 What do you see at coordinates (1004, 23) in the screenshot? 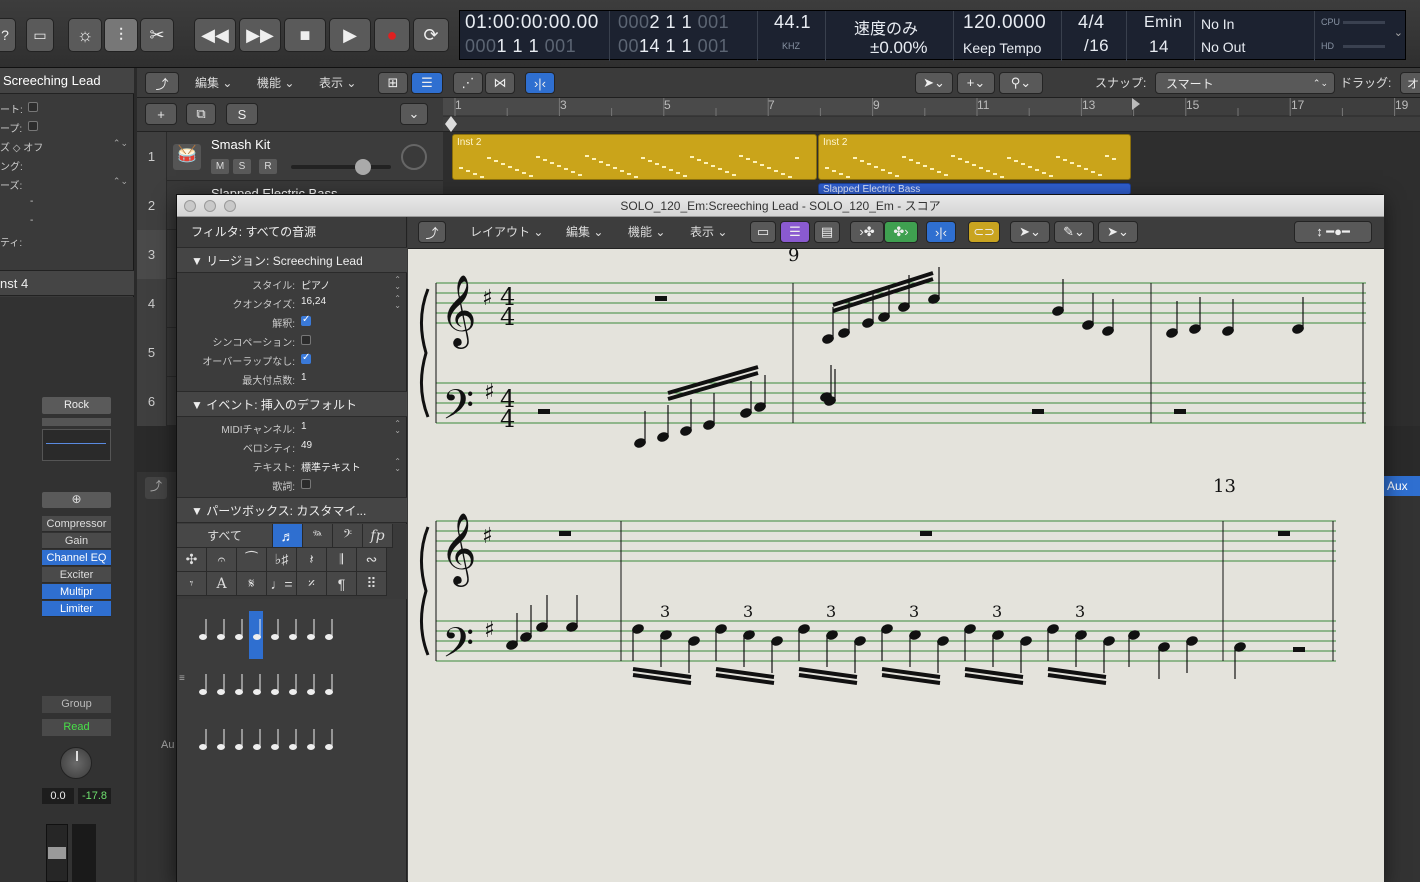
I see `tempo-value: 120.0000` at bounding box center [1004, 23].